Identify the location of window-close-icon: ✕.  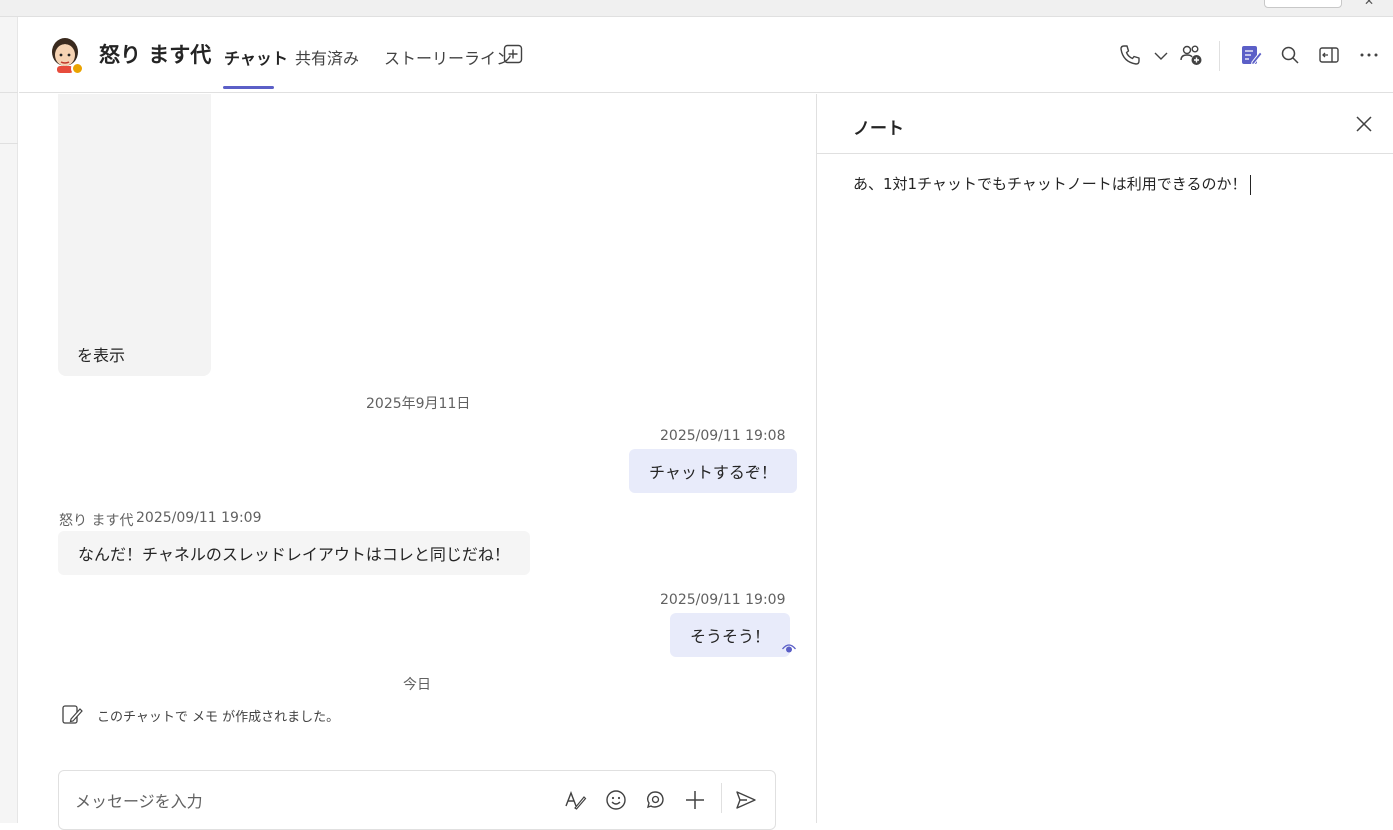
(1369, 4).